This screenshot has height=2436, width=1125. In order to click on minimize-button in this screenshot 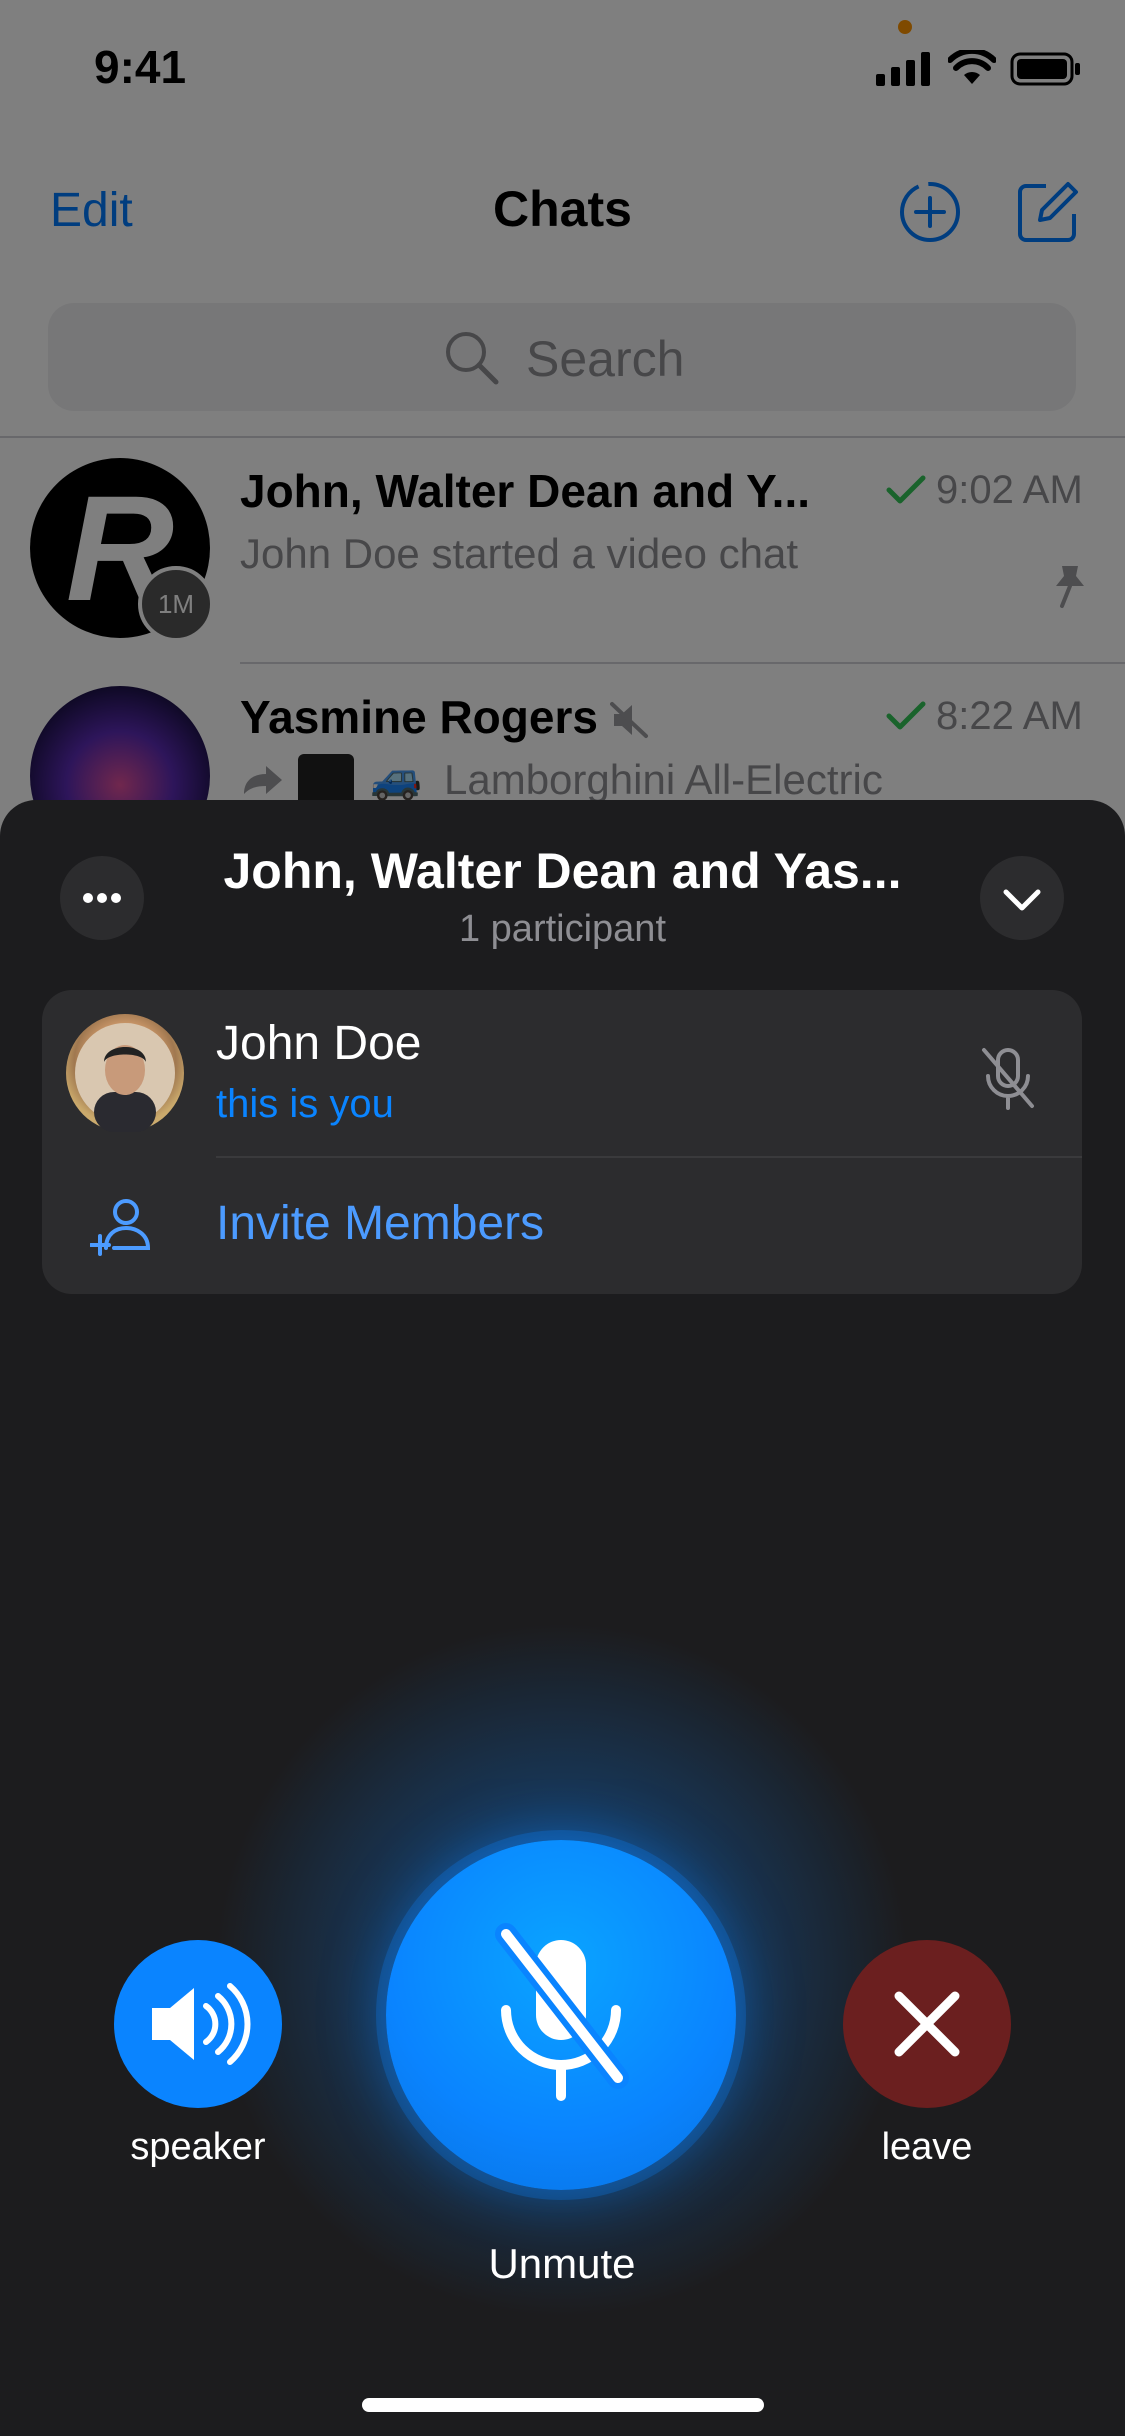, I will do `click(1022, 898)`.